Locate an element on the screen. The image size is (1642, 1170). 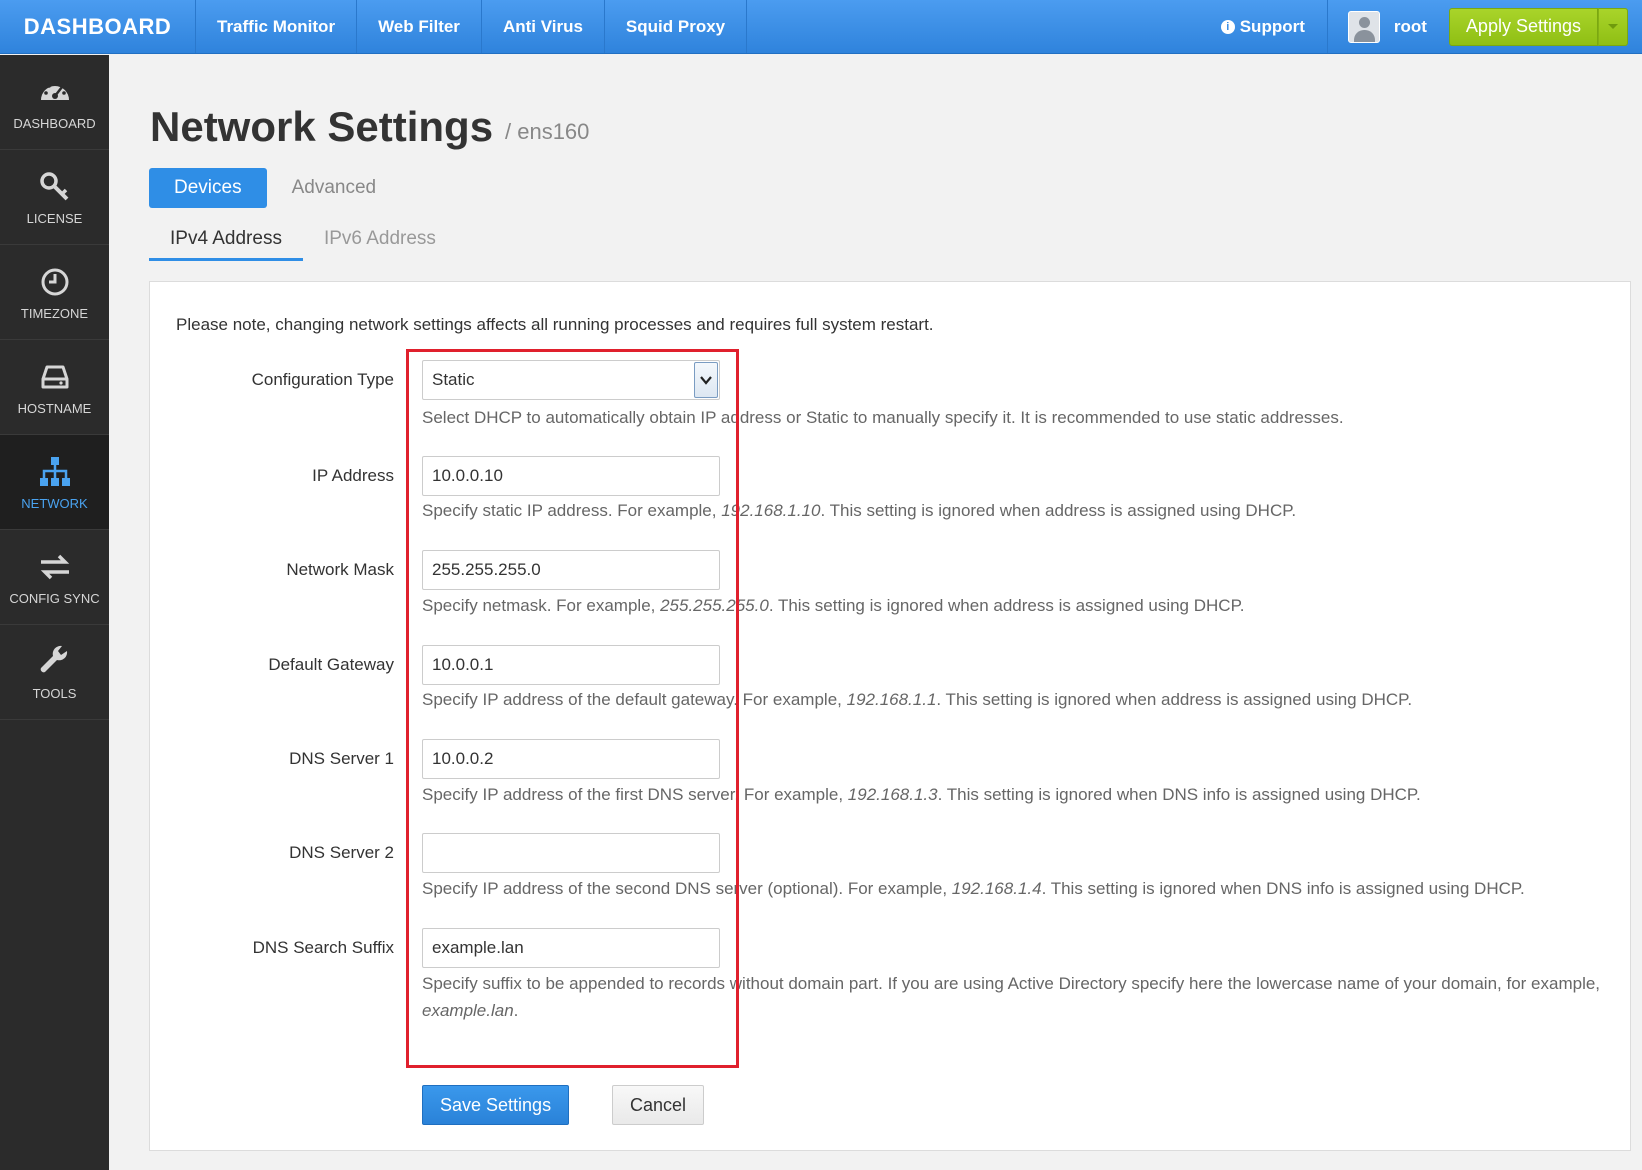
page-subtitle: / ens160 is located at coordinates (547, 131).